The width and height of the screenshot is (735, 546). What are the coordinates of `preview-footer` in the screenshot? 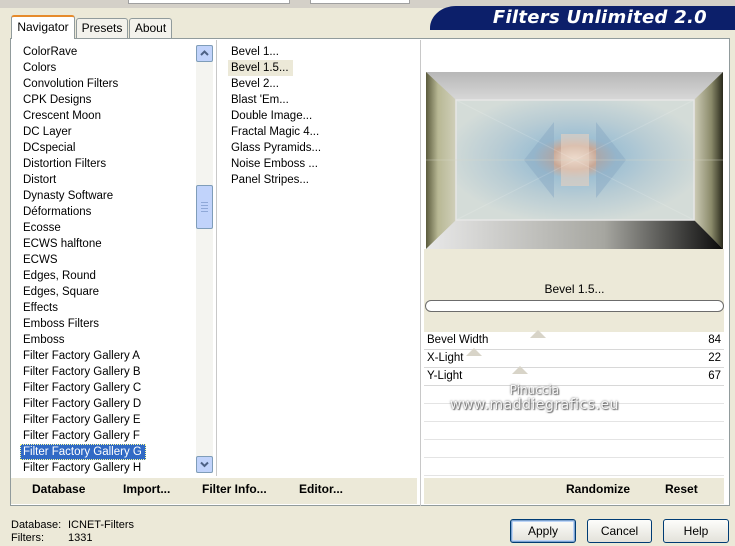 It's located at (574, 263).